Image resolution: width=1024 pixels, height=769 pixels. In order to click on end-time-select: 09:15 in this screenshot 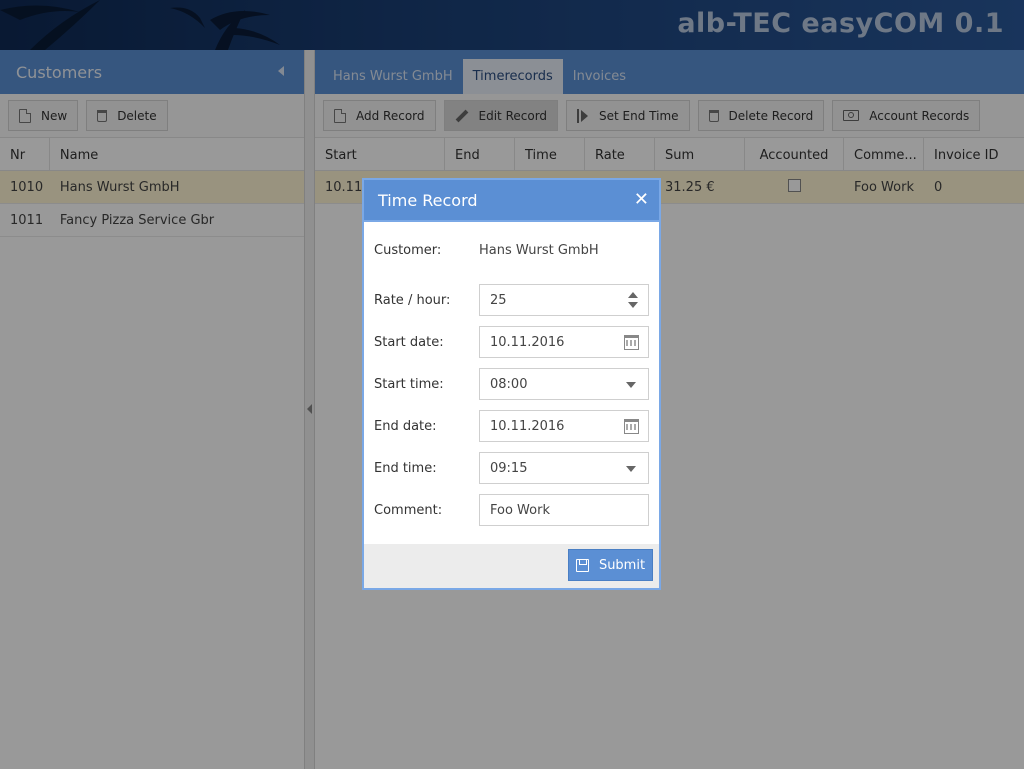, I will do `click(564, 468)`.